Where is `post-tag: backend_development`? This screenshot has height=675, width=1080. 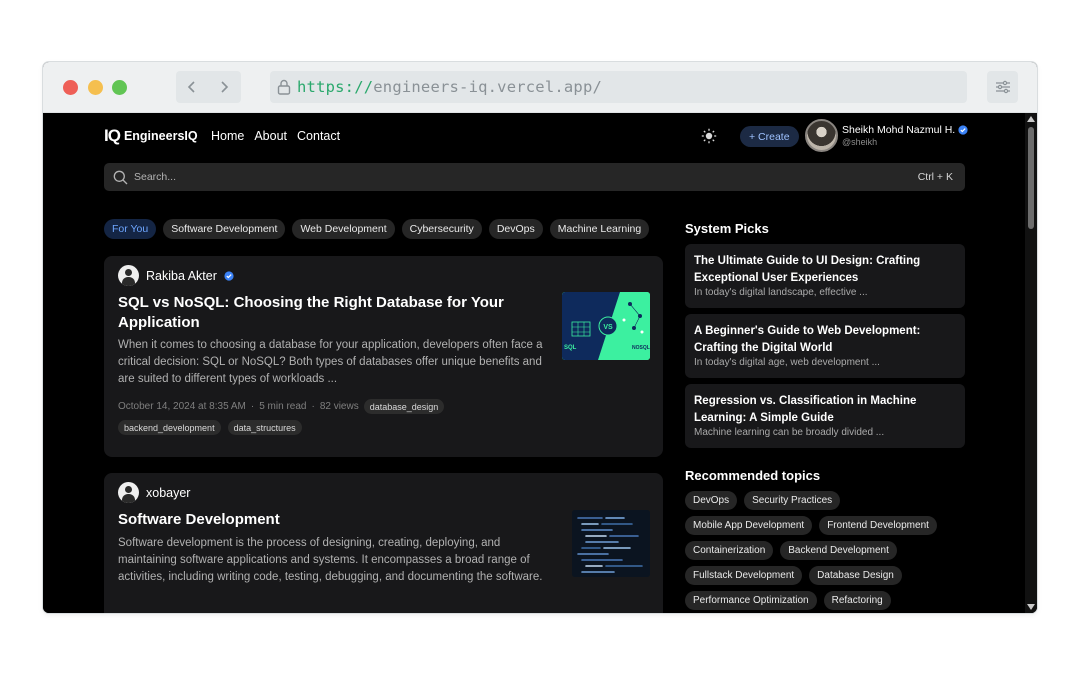
post-tag: backend_development is located at coordinates (169, 427).